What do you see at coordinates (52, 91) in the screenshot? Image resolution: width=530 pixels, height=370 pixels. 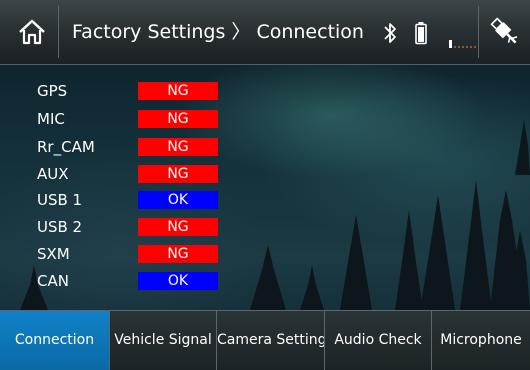 I see `status-label: GPS` at bounding box center [52, 91].